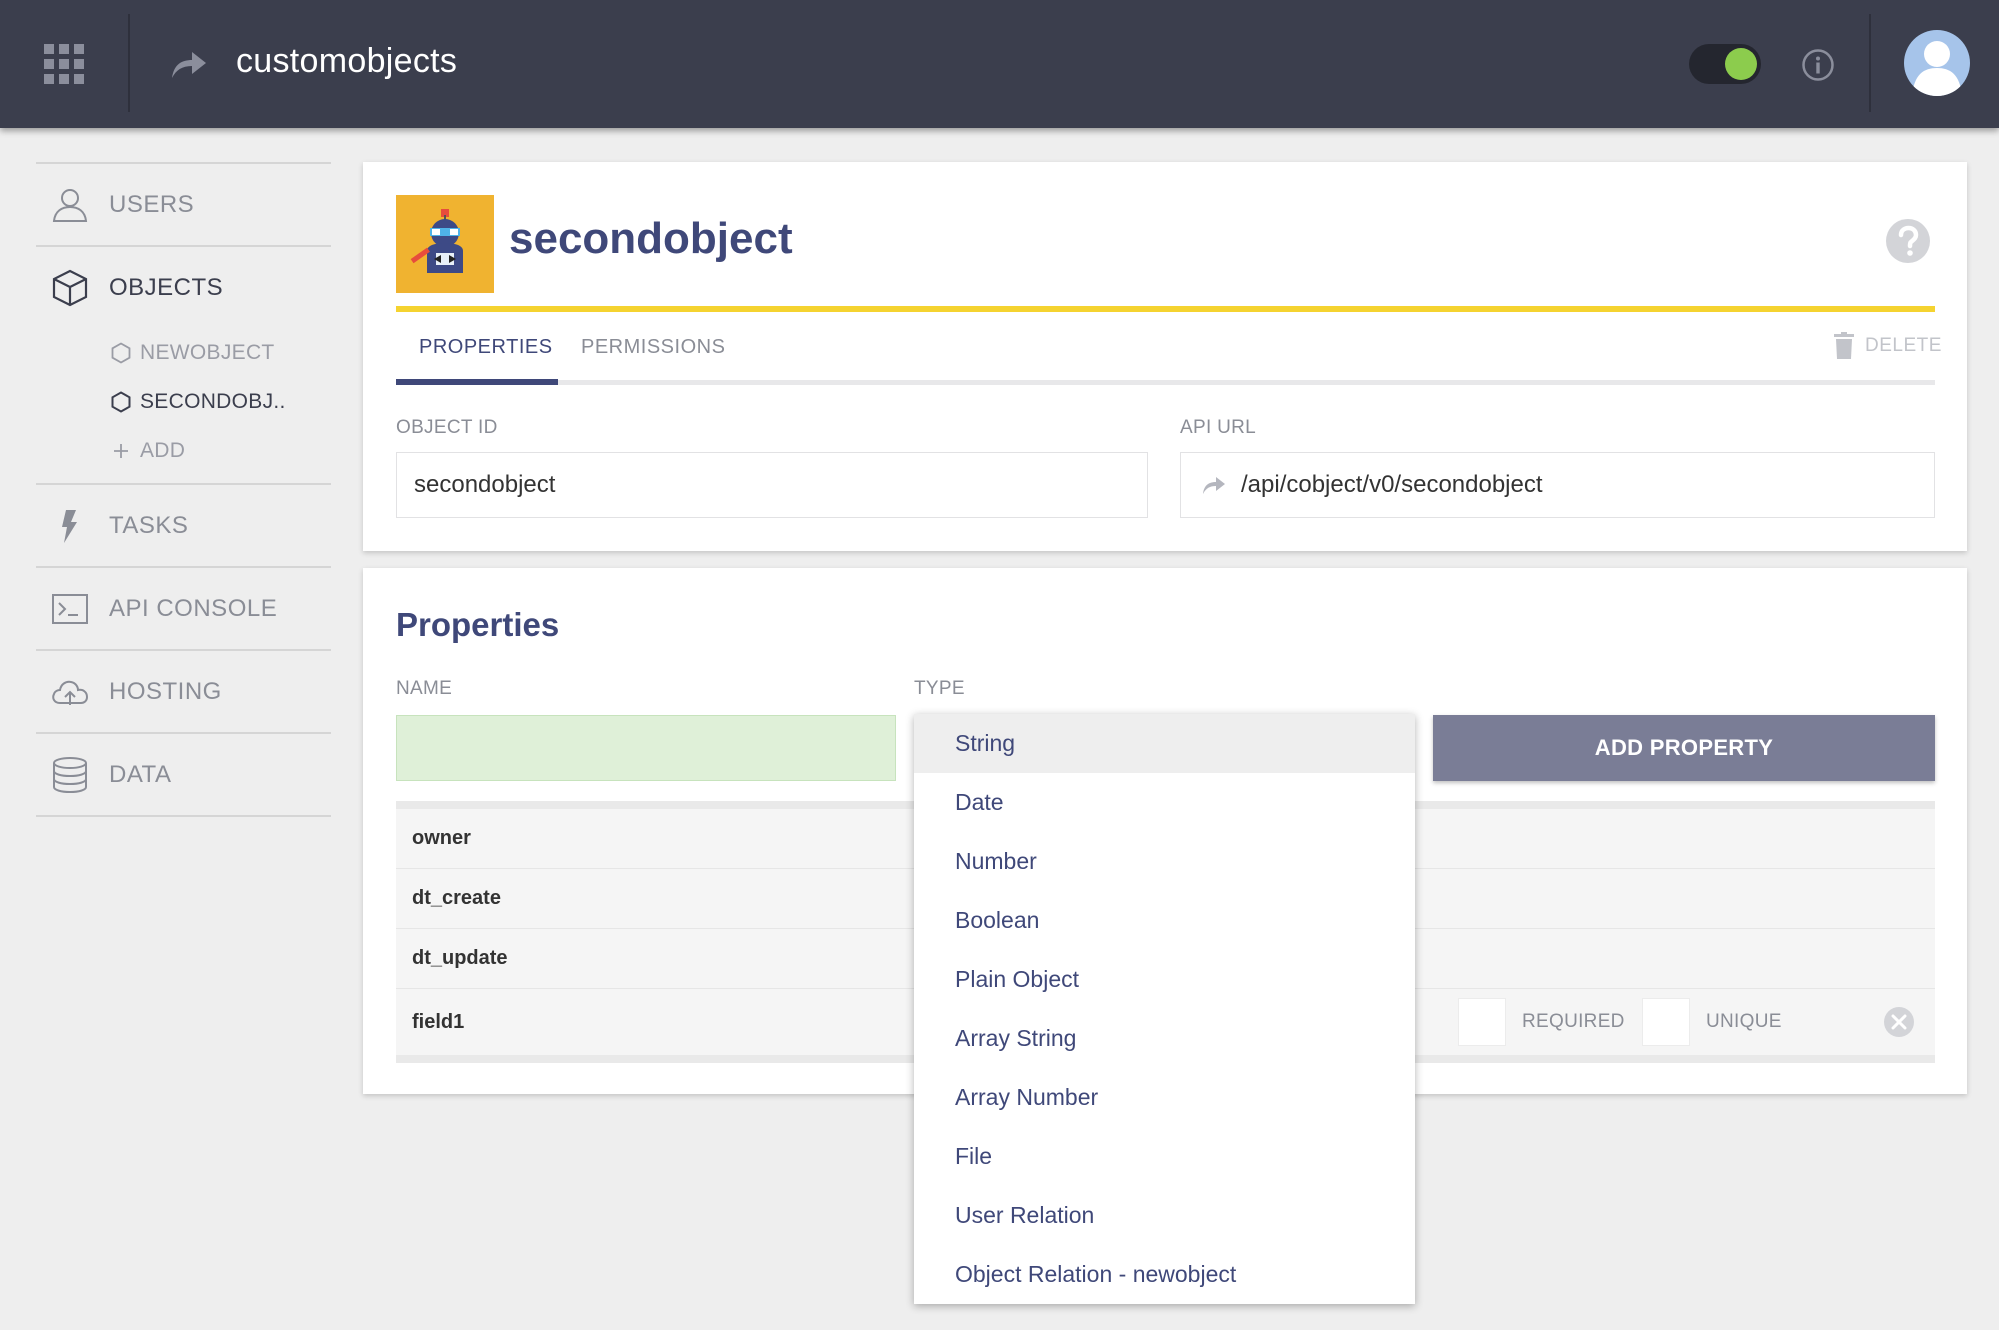  I want to click on delete-label: DELETE, so click(1903, 345).